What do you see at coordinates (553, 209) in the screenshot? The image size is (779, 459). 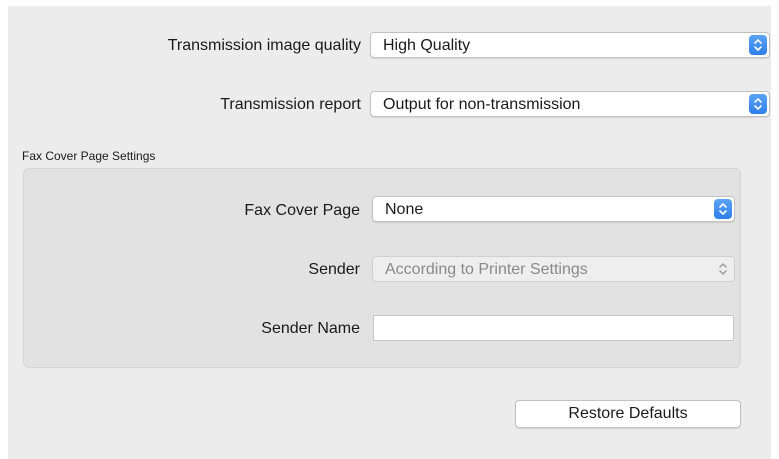 I see `cover-page-popup: None` at bounding box center [553, 209].